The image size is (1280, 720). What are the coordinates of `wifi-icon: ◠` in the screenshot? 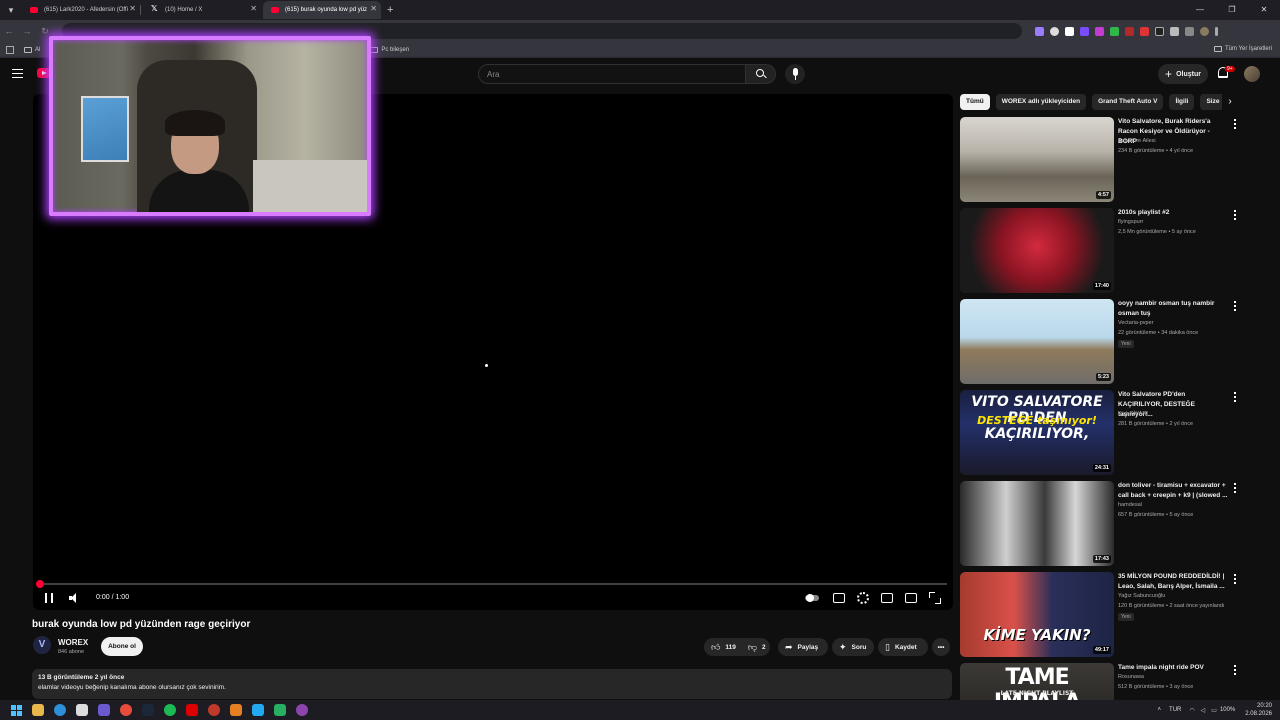 It's located at (1191, 710).